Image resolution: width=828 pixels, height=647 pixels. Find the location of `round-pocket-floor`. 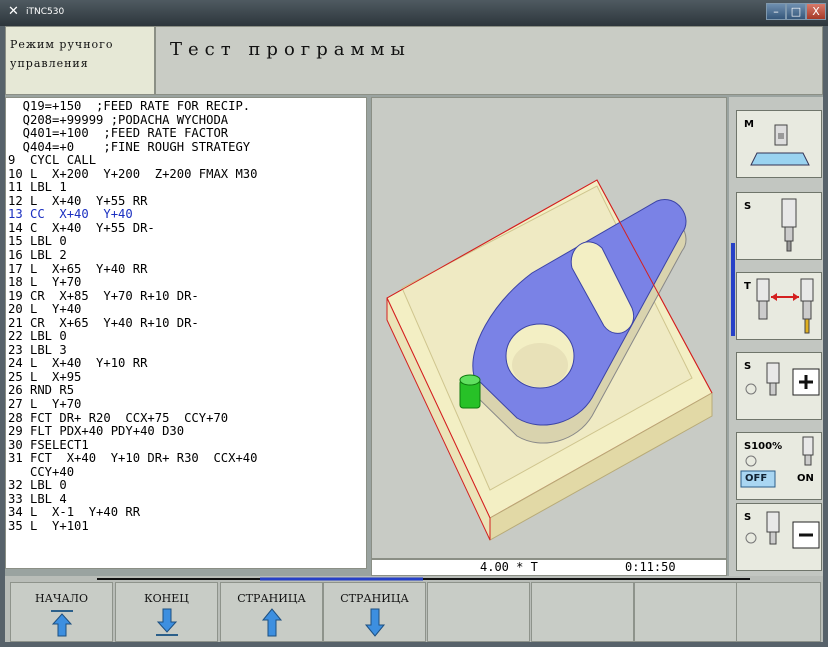

round-pocket-floor is located at coordinates (540, 365).